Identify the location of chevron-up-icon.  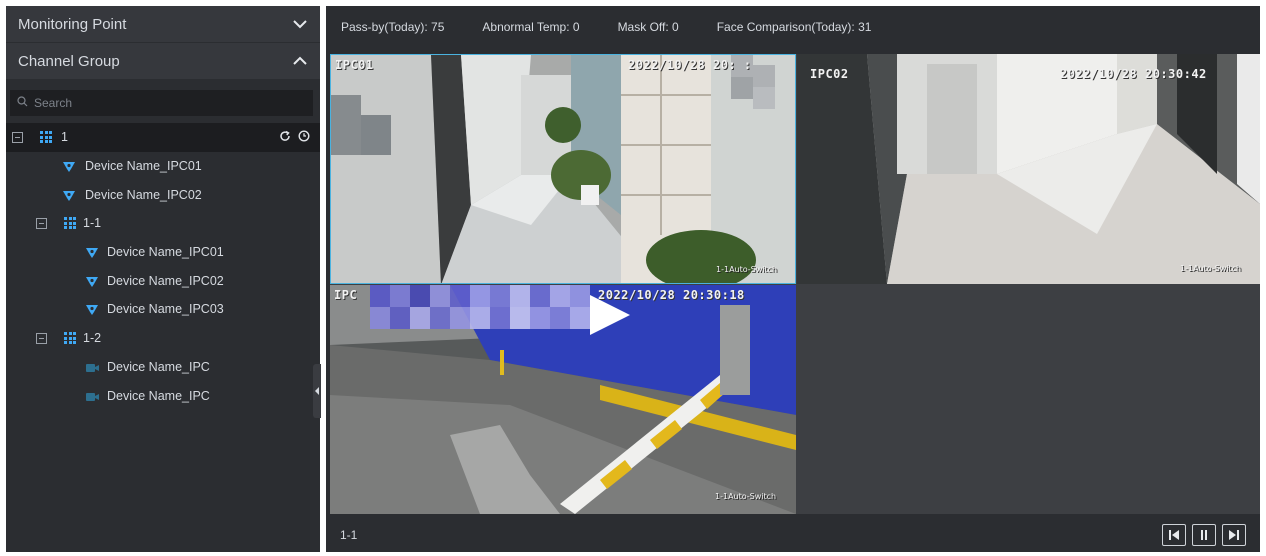
(300, 61).